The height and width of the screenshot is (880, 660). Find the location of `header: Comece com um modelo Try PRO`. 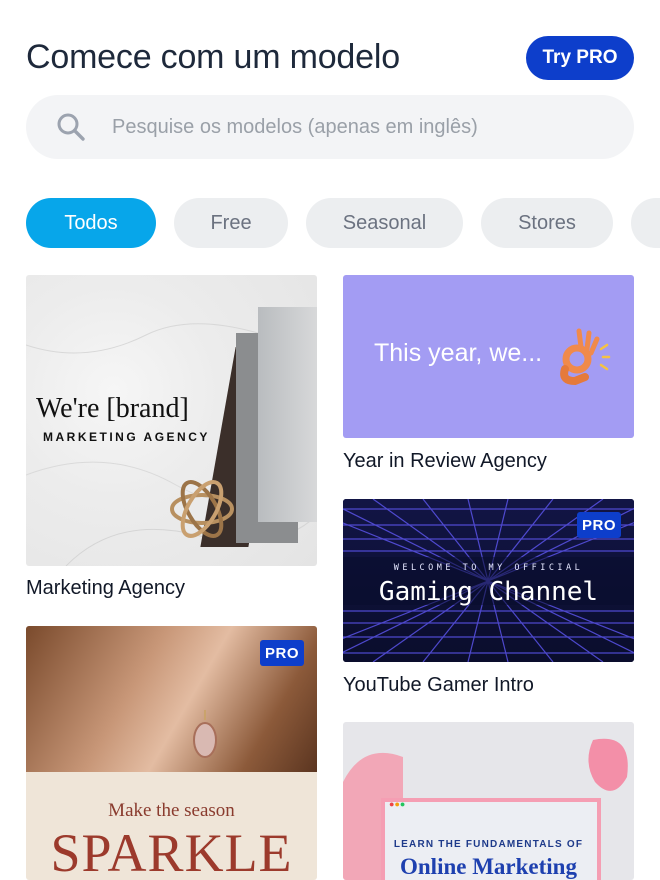

header: Comece com um modelo Try PRO is located at coordinates (330, 59).